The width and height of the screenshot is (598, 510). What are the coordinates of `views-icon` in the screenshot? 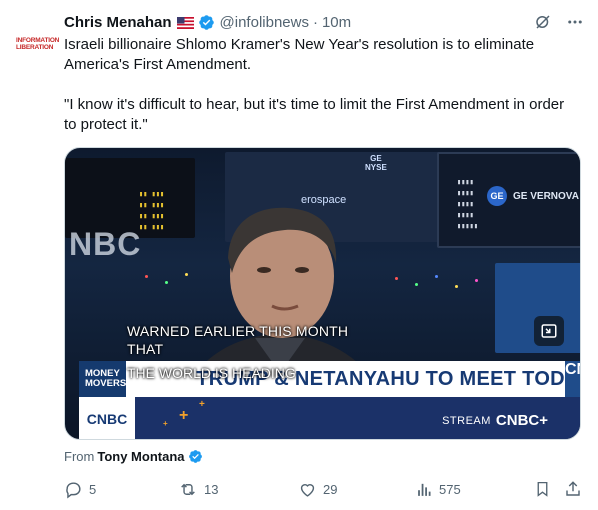 It's located at (424, 489).